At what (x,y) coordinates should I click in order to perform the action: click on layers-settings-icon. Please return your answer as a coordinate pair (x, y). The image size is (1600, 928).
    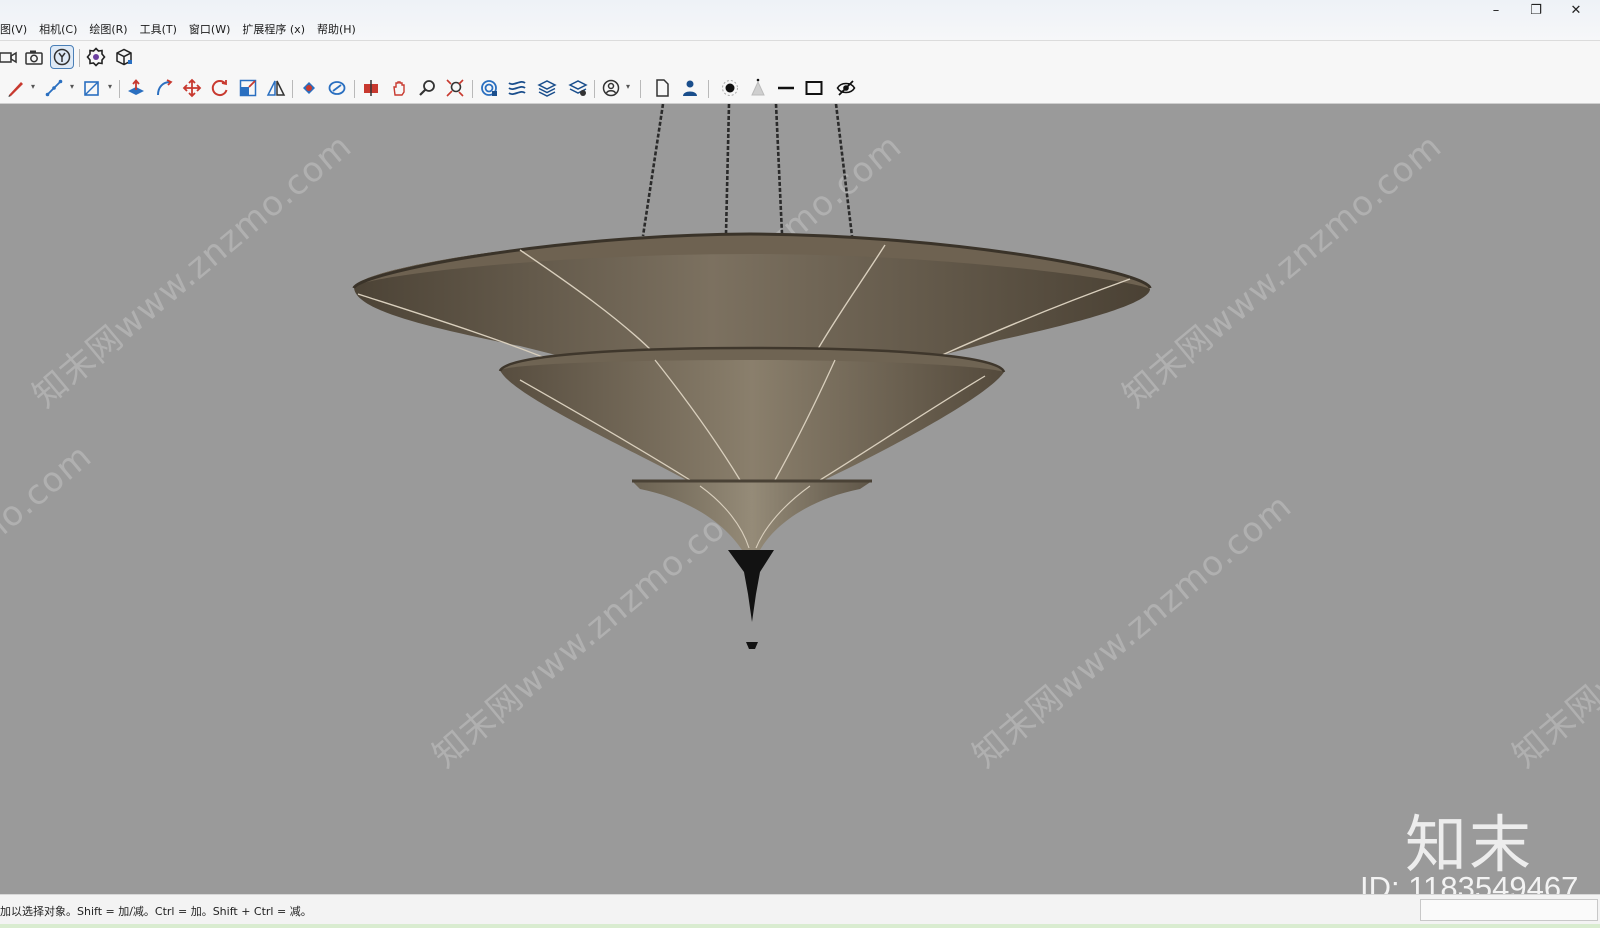
    Looking at the image, I should click on (578, 88).